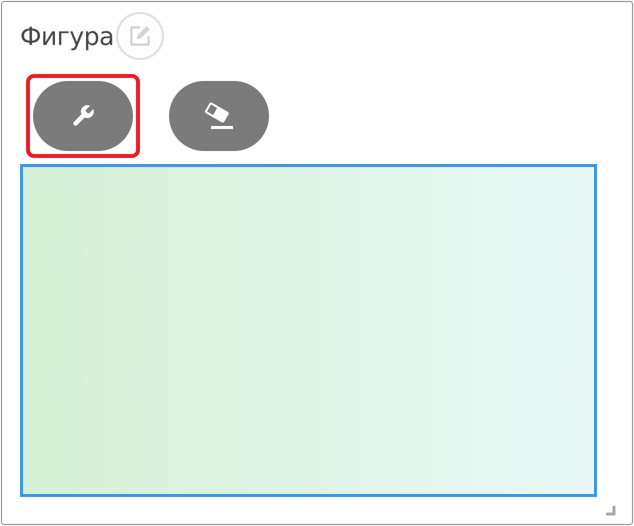  Describe the element at coordinates (140, 36) in the screenshot. I see `edit-button` at that location.